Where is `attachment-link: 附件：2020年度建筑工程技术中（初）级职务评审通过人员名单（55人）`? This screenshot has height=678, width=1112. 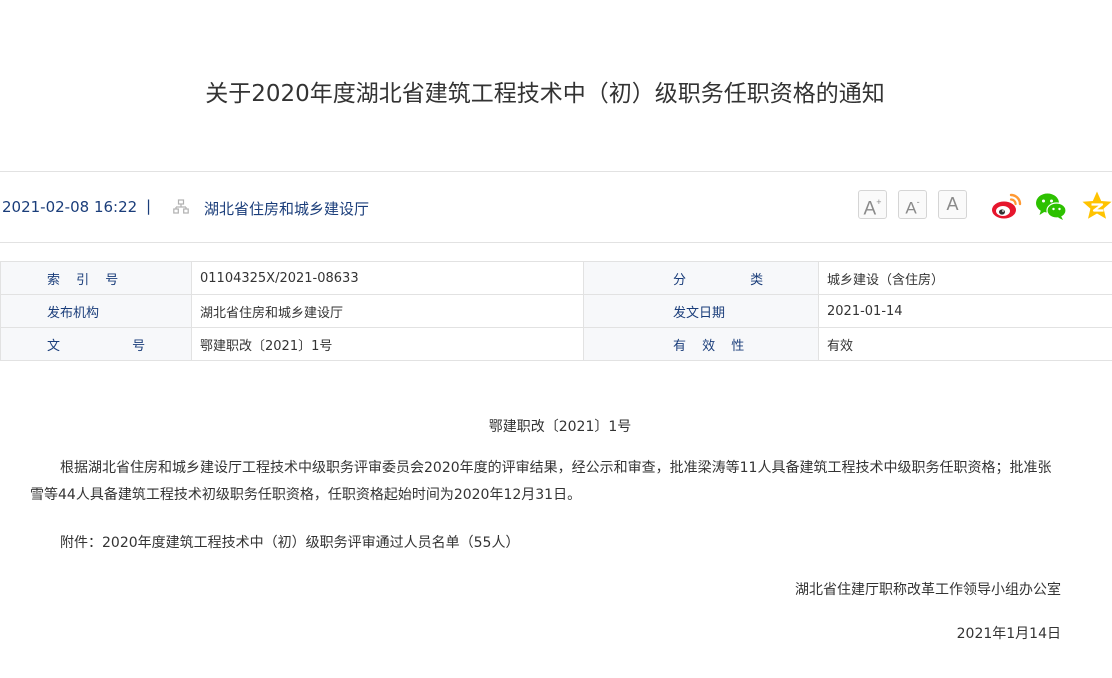 attachment-link: 附件：2020年度建筑工程技术中（初）级职务评审通过人员名单（55人） is located at coordinates (546, 543).